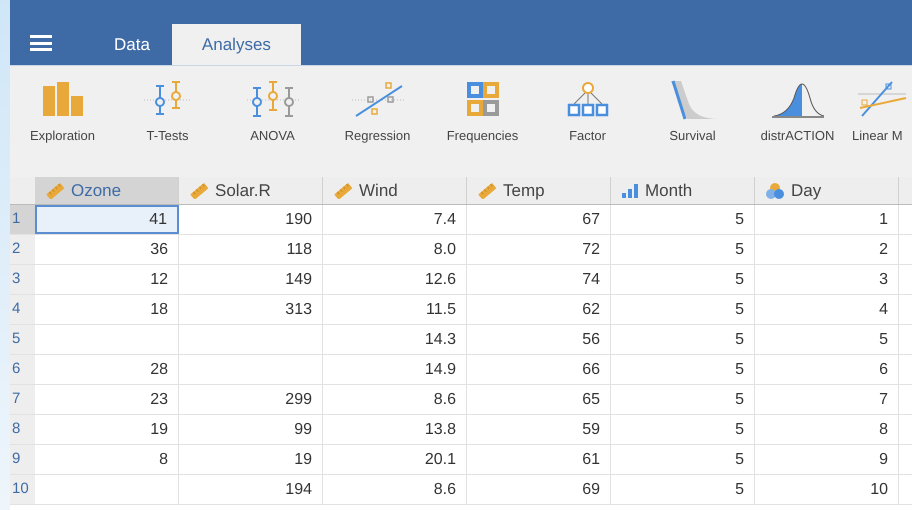 The height and width of the screenshot is (510, 912). What do you see at coordinates (395, 249) in the screenshot?
I see `table-cell: 8.0` at bounding box center [395, 249].